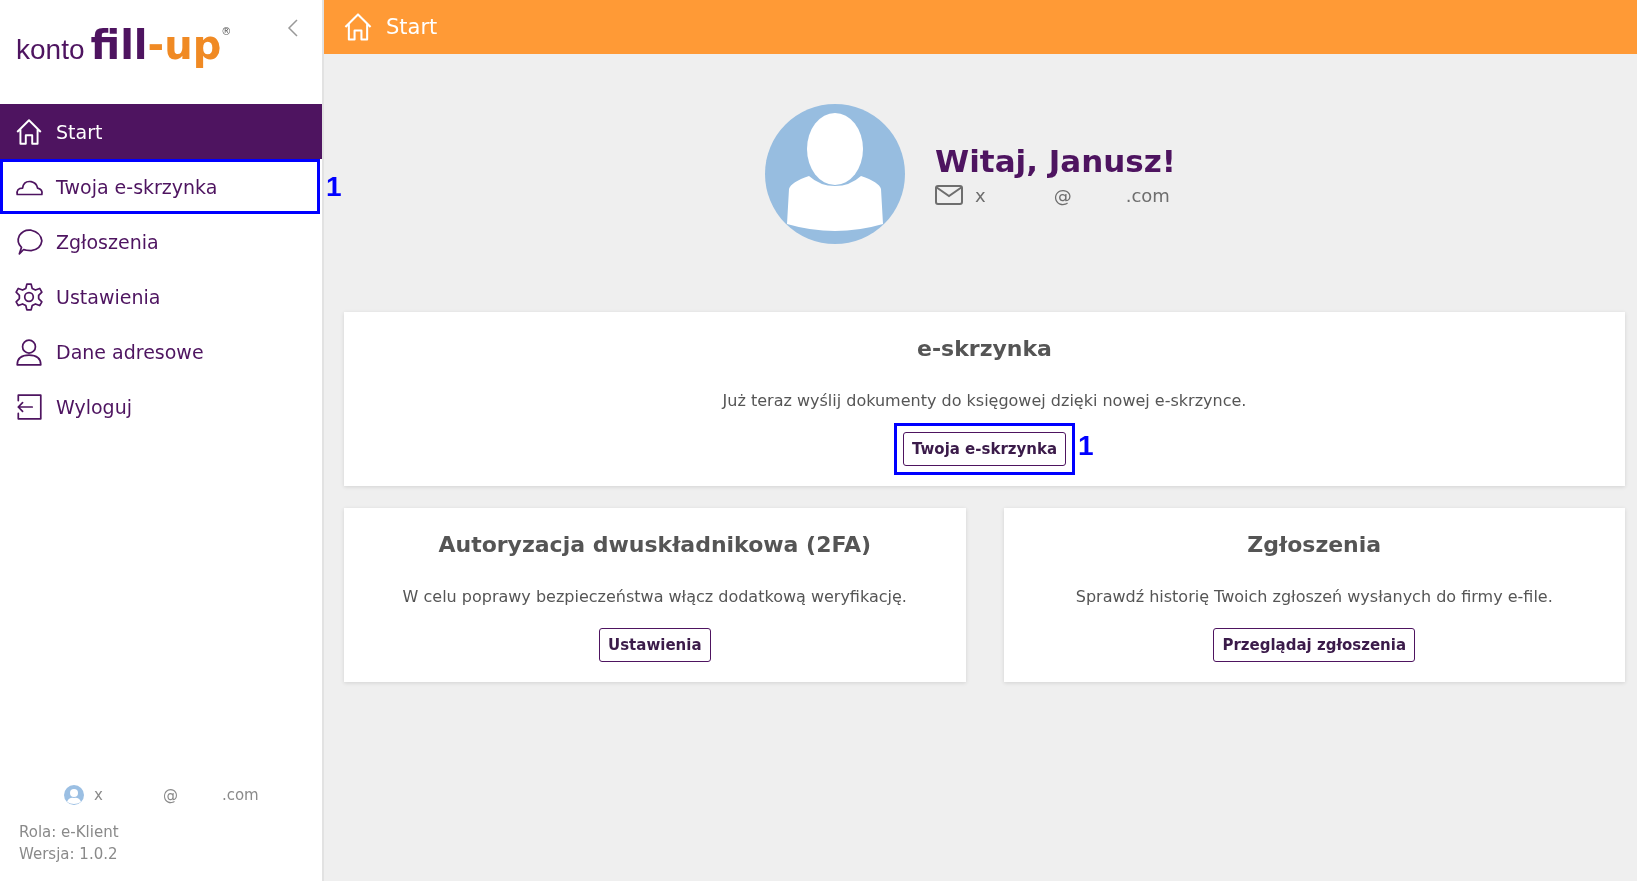 The image size is (1637, 881). What do you see at coordinates (29, 296) in the screenshot?
I see `settings-icon` at bounding box center [29, 296].